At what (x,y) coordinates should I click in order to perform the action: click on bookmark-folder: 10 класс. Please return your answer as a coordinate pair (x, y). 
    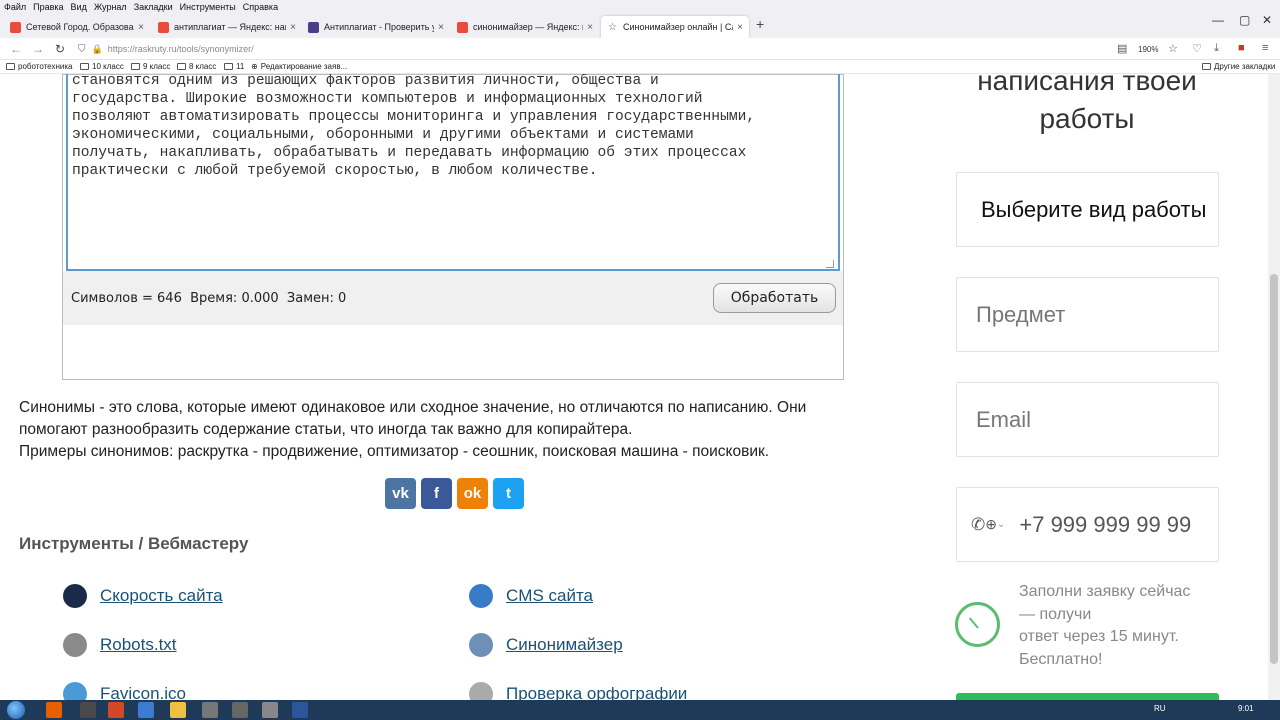
    Looking at the image, I should click on (102, 66).